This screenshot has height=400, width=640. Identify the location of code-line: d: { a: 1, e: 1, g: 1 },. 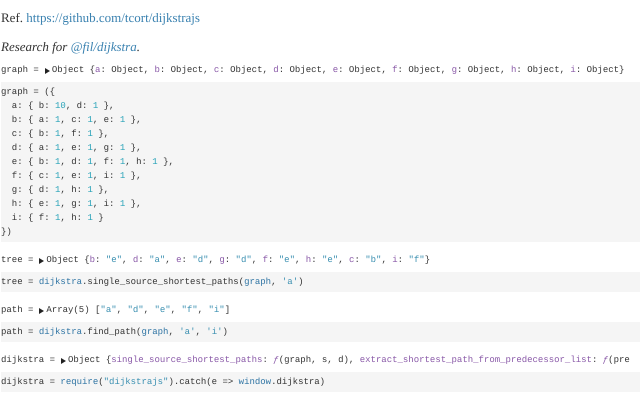
(76, 148).